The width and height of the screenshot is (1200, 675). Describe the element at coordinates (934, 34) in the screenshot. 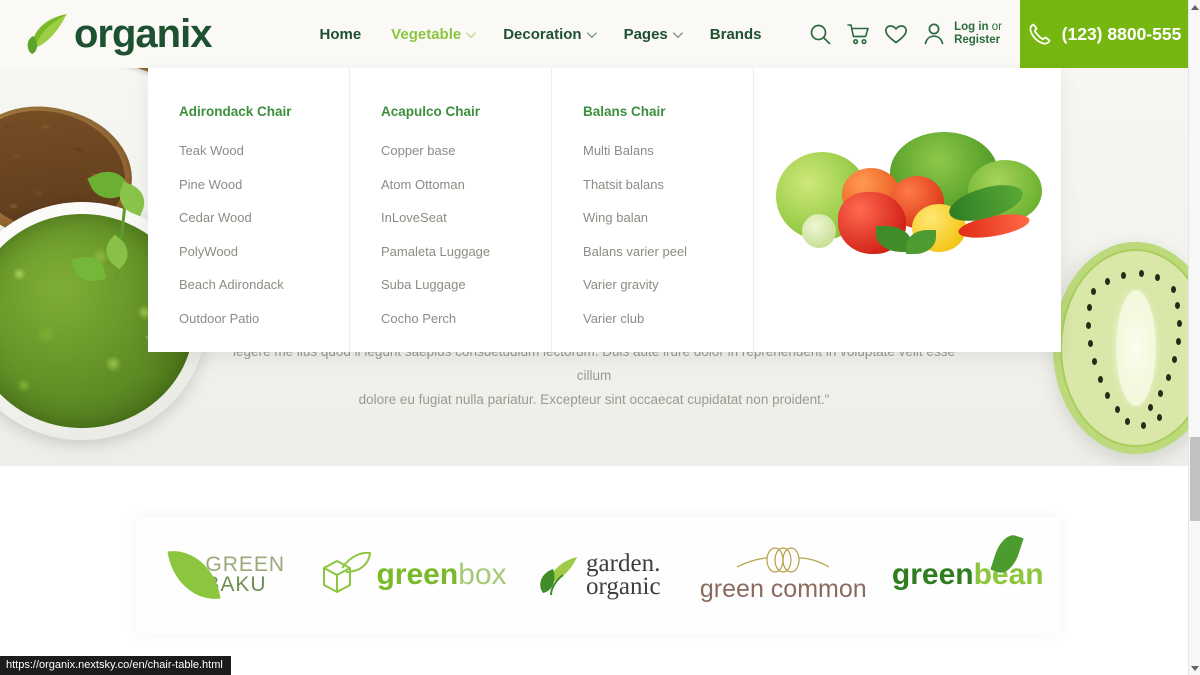

I see `user-icon` at that location.